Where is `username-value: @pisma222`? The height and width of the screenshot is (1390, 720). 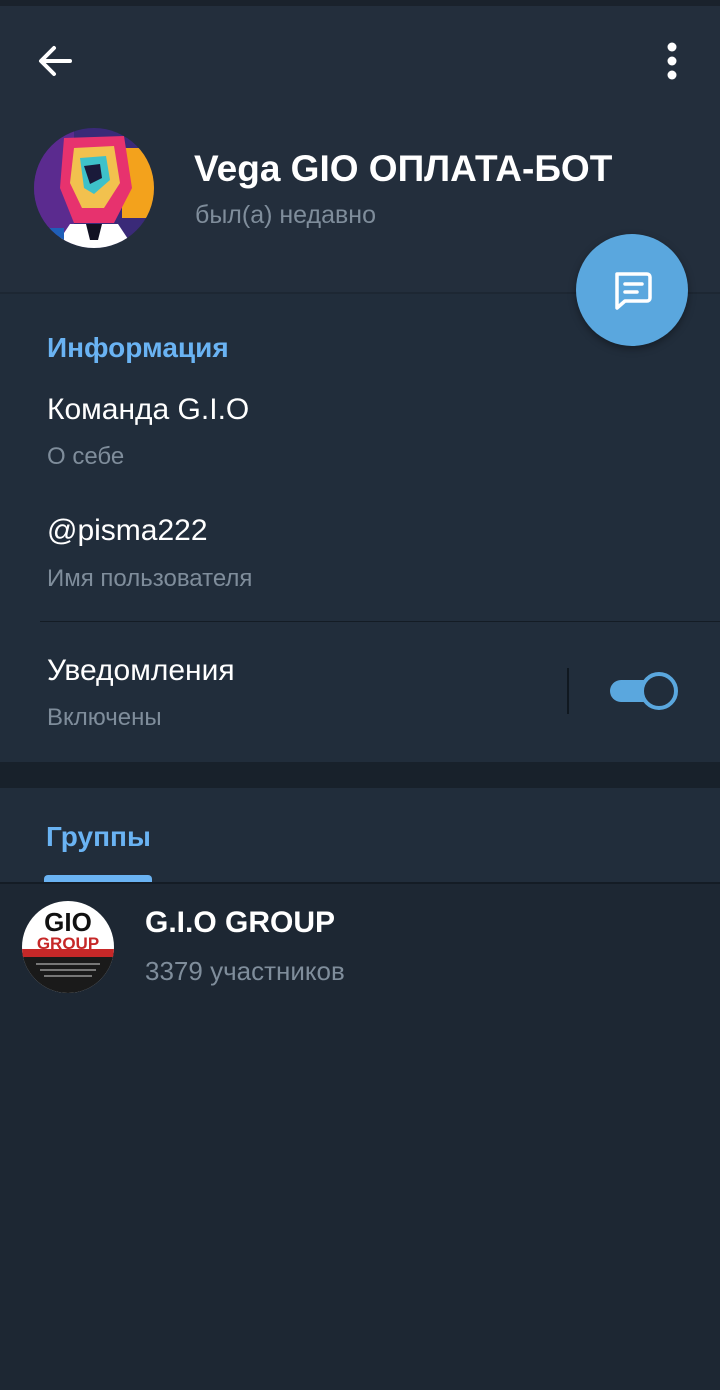
username-value: @pisma222 is located at coordinates (127, 530).